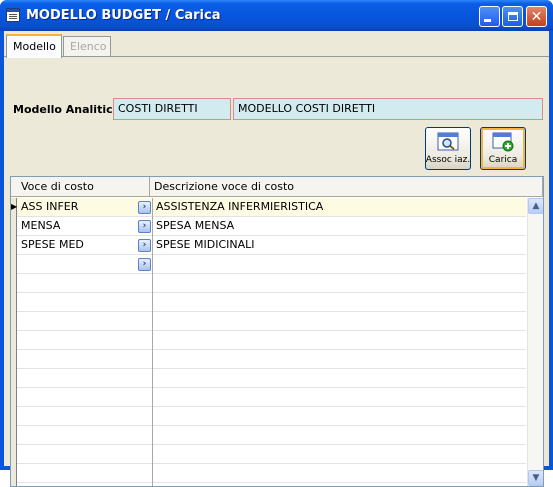 The width and height of the screenshot is (553, 487). What do you see at coordinates (448, 142) in the screenshot?
I see `magnifier-window-icon` at bounding box center [448, 142].